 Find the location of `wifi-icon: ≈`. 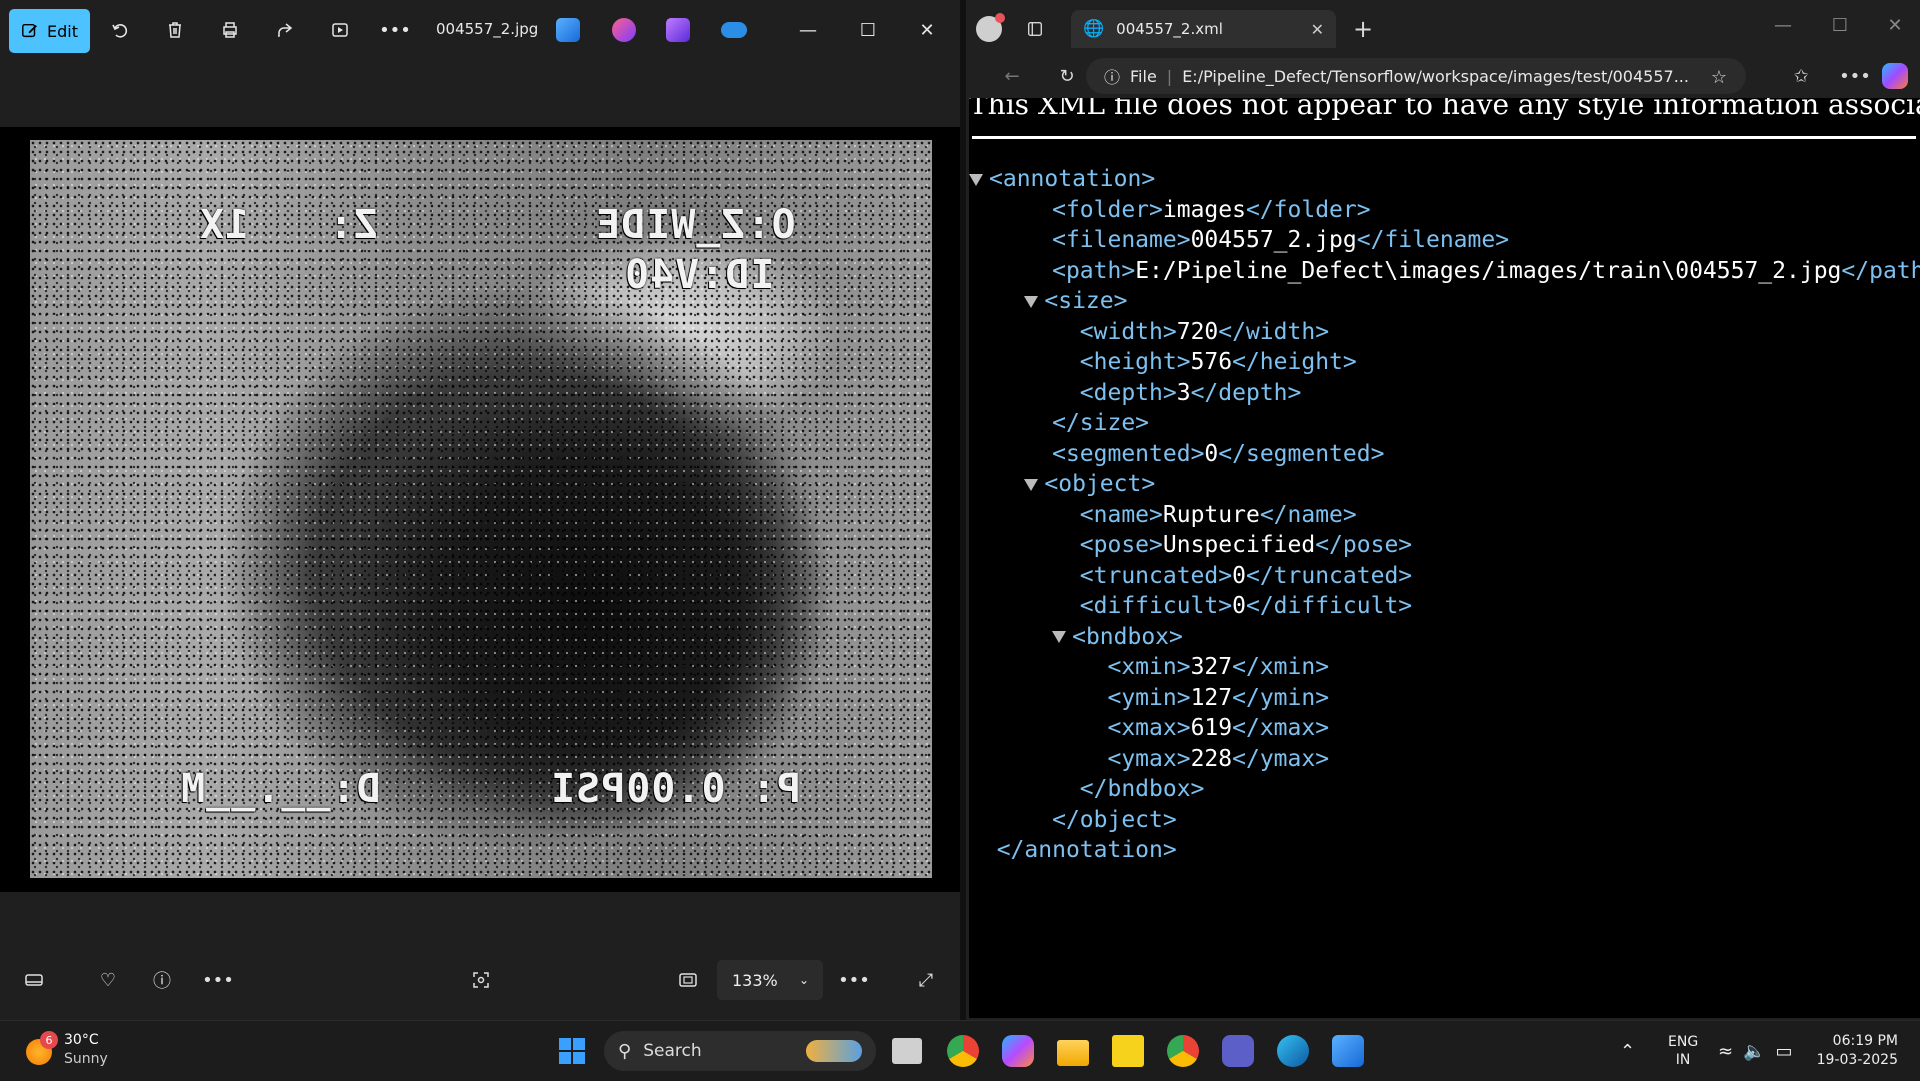

wifi-icon: ≈ is located at coordinates (1726, 1051).